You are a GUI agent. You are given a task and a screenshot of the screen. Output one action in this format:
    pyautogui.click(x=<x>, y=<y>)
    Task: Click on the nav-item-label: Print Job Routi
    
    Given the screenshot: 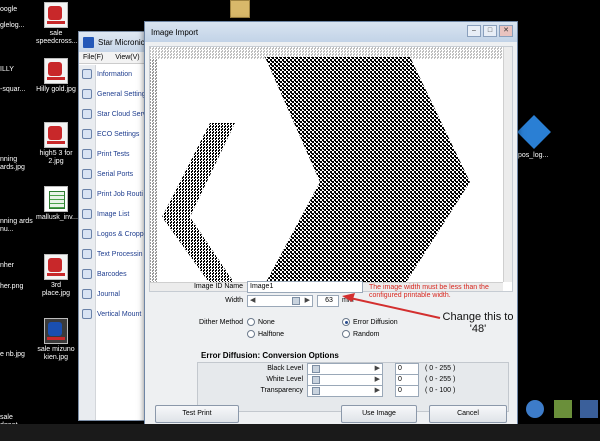 What is the action you would take?
    pyautogui.click(x=120, y=194)
    